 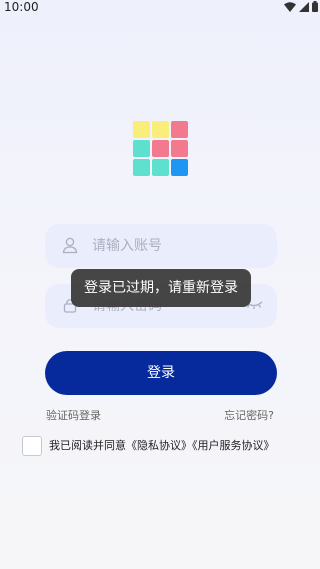 I want to click on app-logo, so click(x=161, y=149).